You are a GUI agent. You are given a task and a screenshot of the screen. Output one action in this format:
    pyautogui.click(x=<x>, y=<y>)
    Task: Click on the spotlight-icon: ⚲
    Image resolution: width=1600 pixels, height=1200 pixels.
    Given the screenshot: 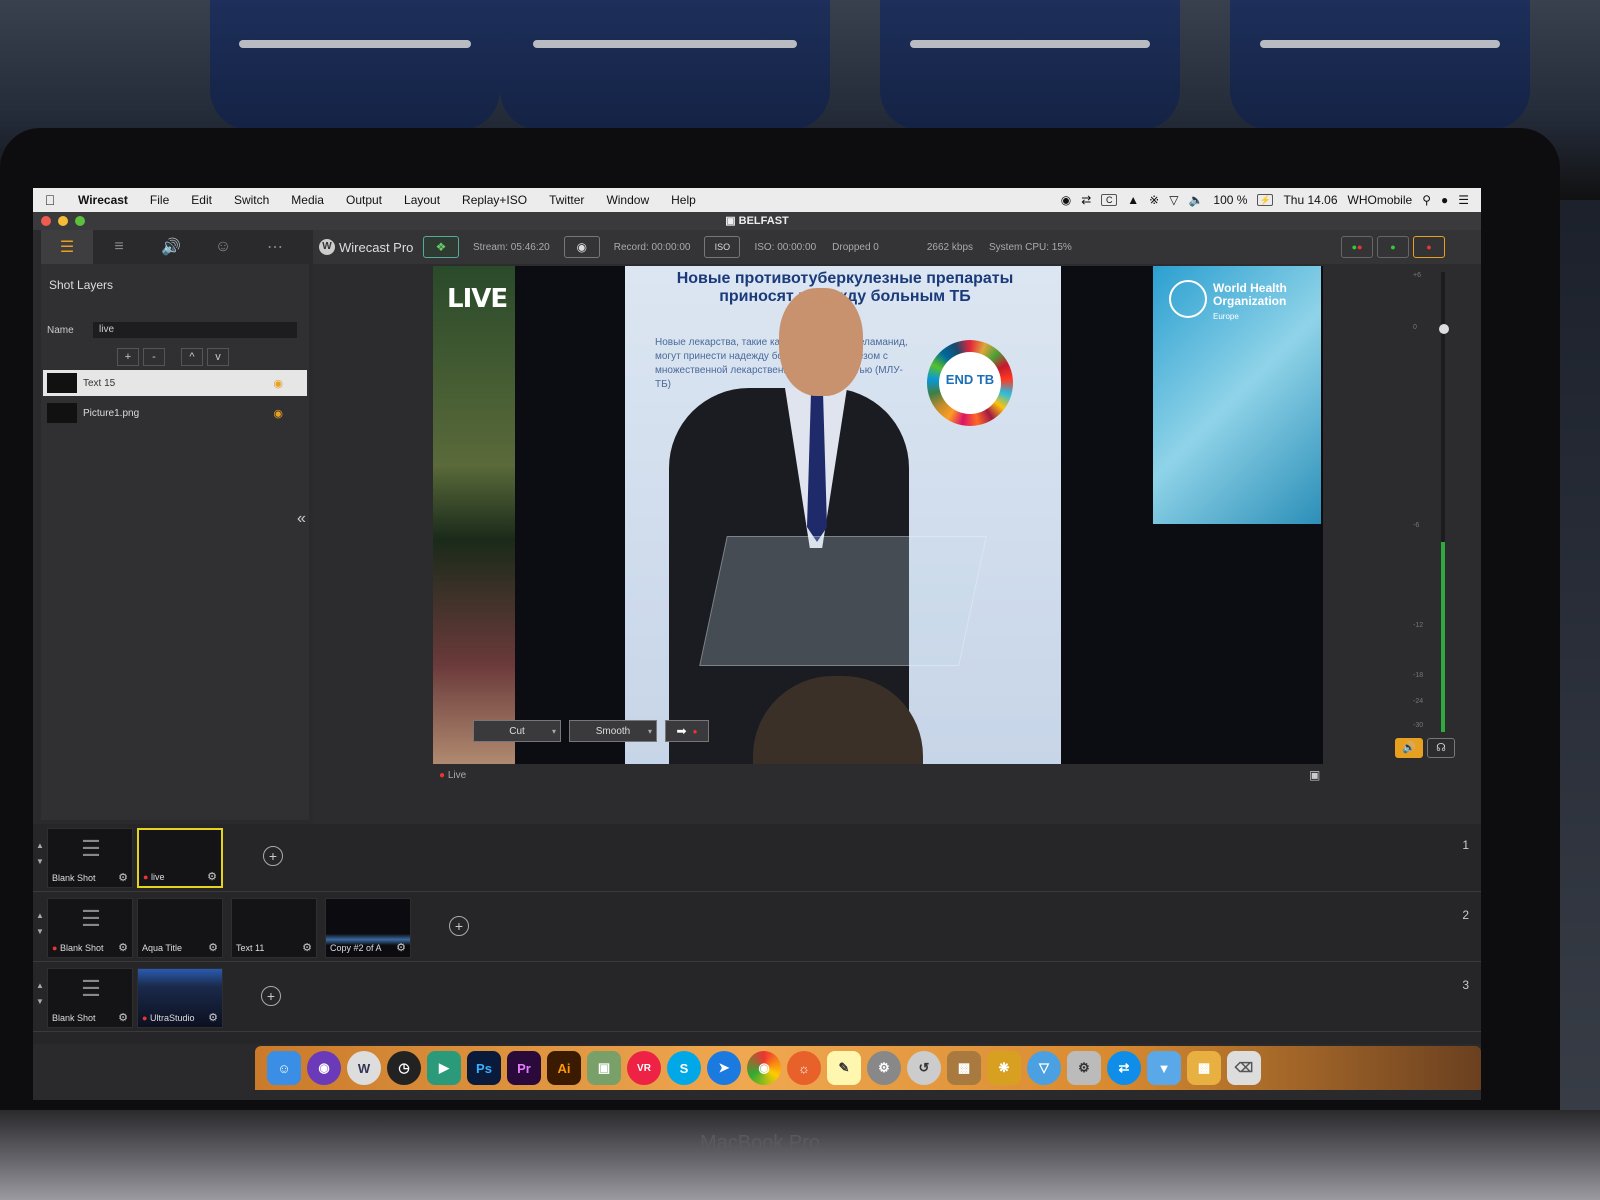 What is the action you would take?
    pyautogui.click(x=1426, y=200)
    